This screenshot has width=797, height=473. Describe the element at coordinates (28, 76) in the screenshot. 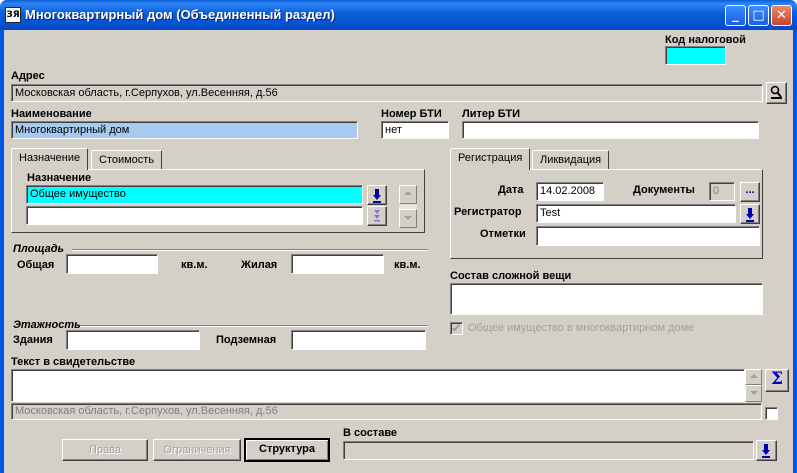

I see `address-label: Адрес` at that location.